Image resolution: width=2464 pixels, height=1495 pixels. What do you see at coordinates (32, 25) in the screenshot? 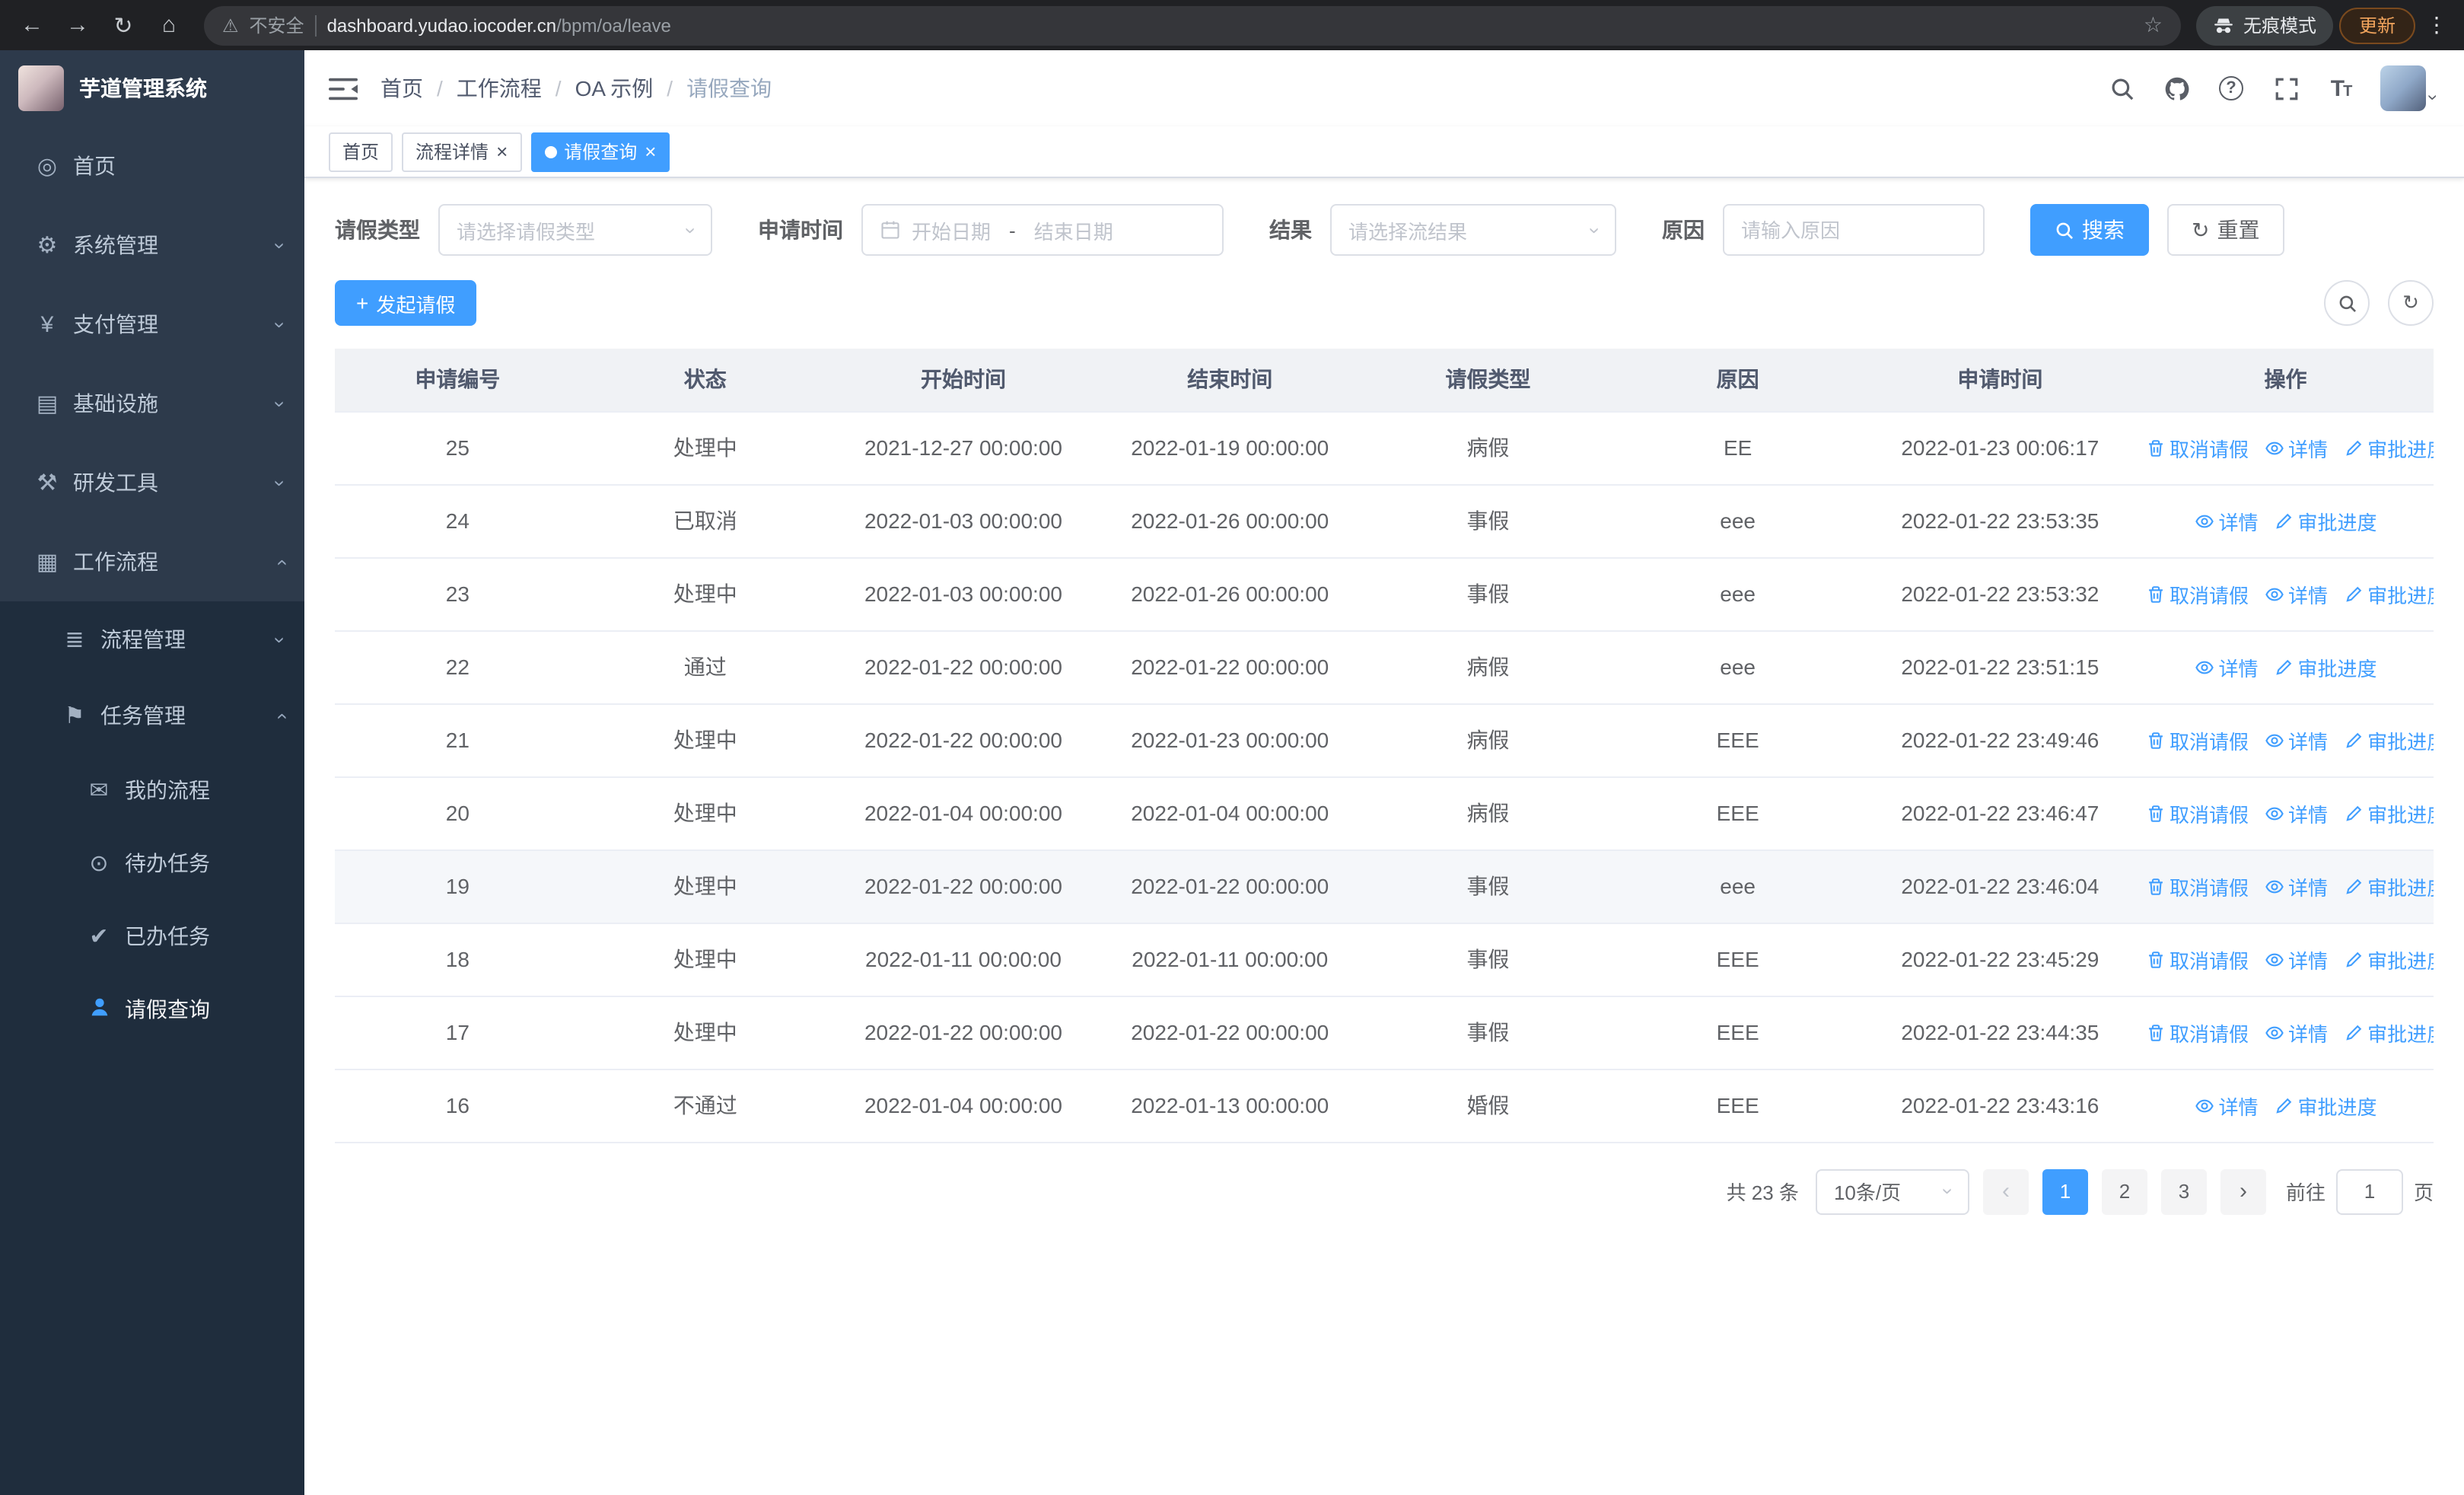
I see `browser-back-button: ←` at bounding box center [32, 25].